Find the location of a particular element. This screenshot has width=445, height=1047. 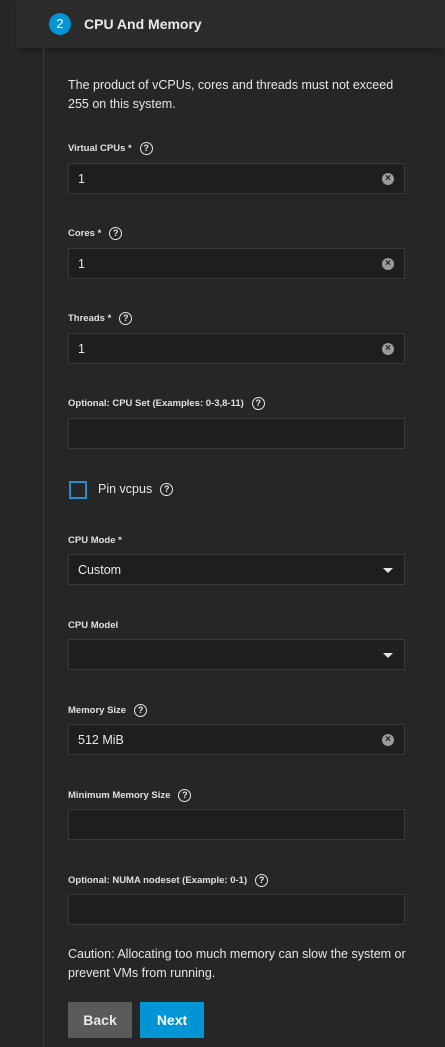

cpu-set-label-text: Optional: CPU Set (Examples: 0-3,8-11) is located at coordinates (156, 403).